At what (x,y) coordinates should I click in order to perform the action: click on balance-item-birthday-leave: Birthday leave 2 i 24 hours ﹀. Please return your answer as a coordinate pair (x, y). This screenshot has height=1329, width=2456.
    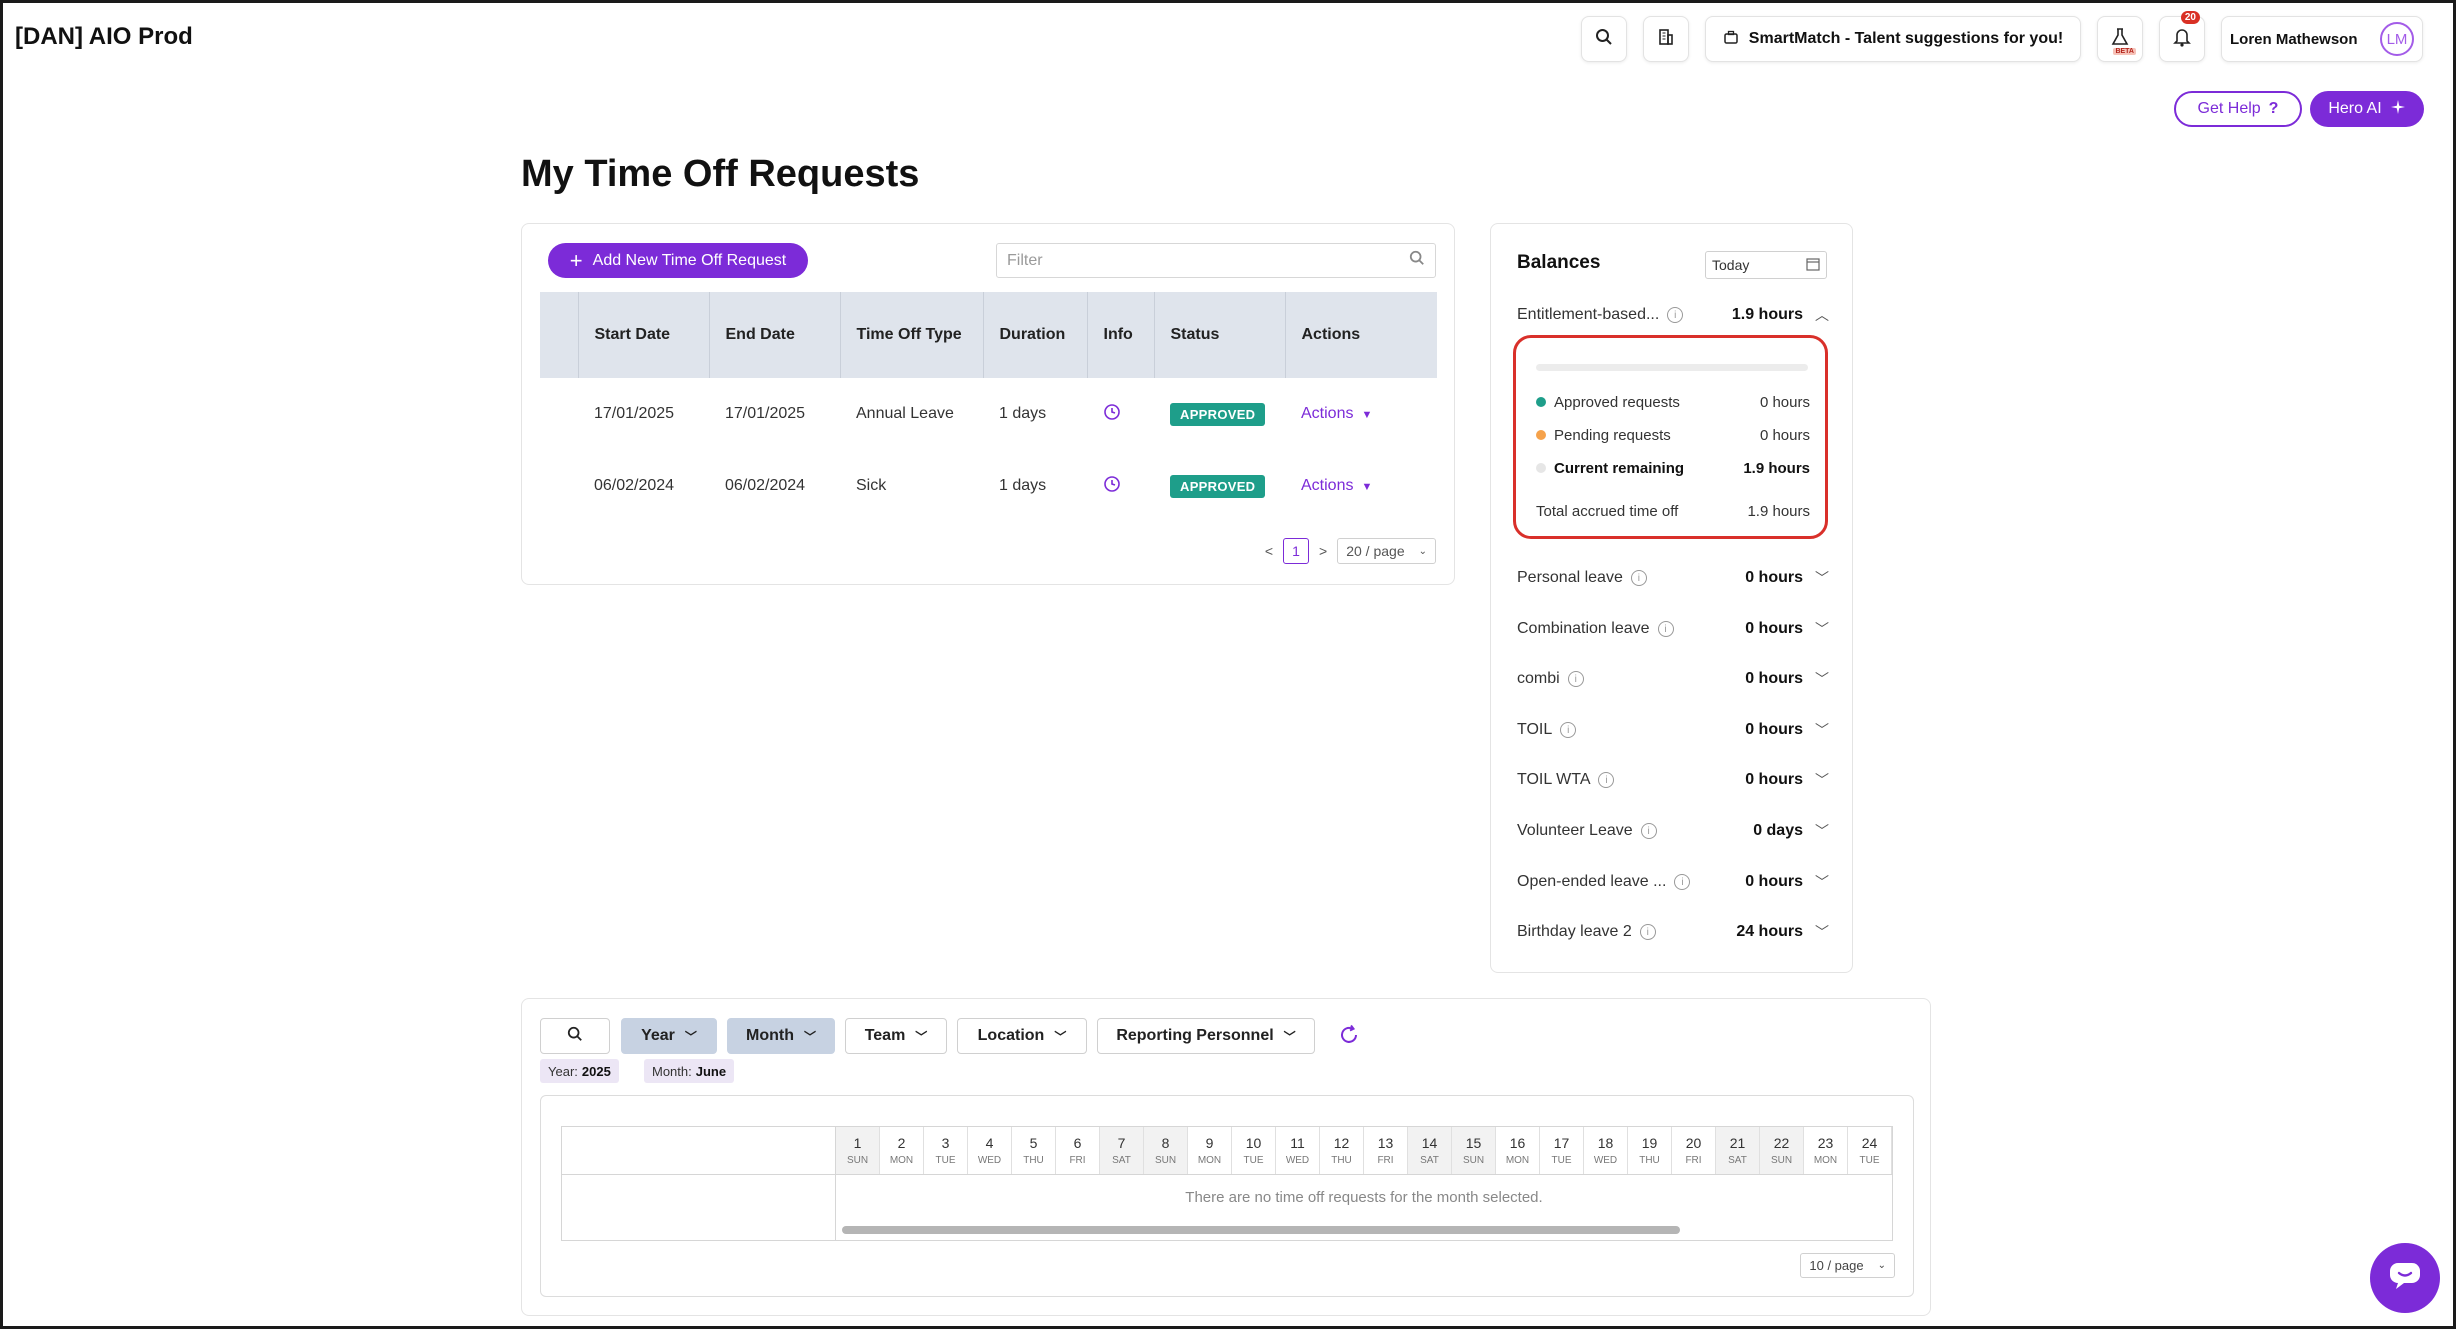
    Looking at the image, I should click on (1673, 932).